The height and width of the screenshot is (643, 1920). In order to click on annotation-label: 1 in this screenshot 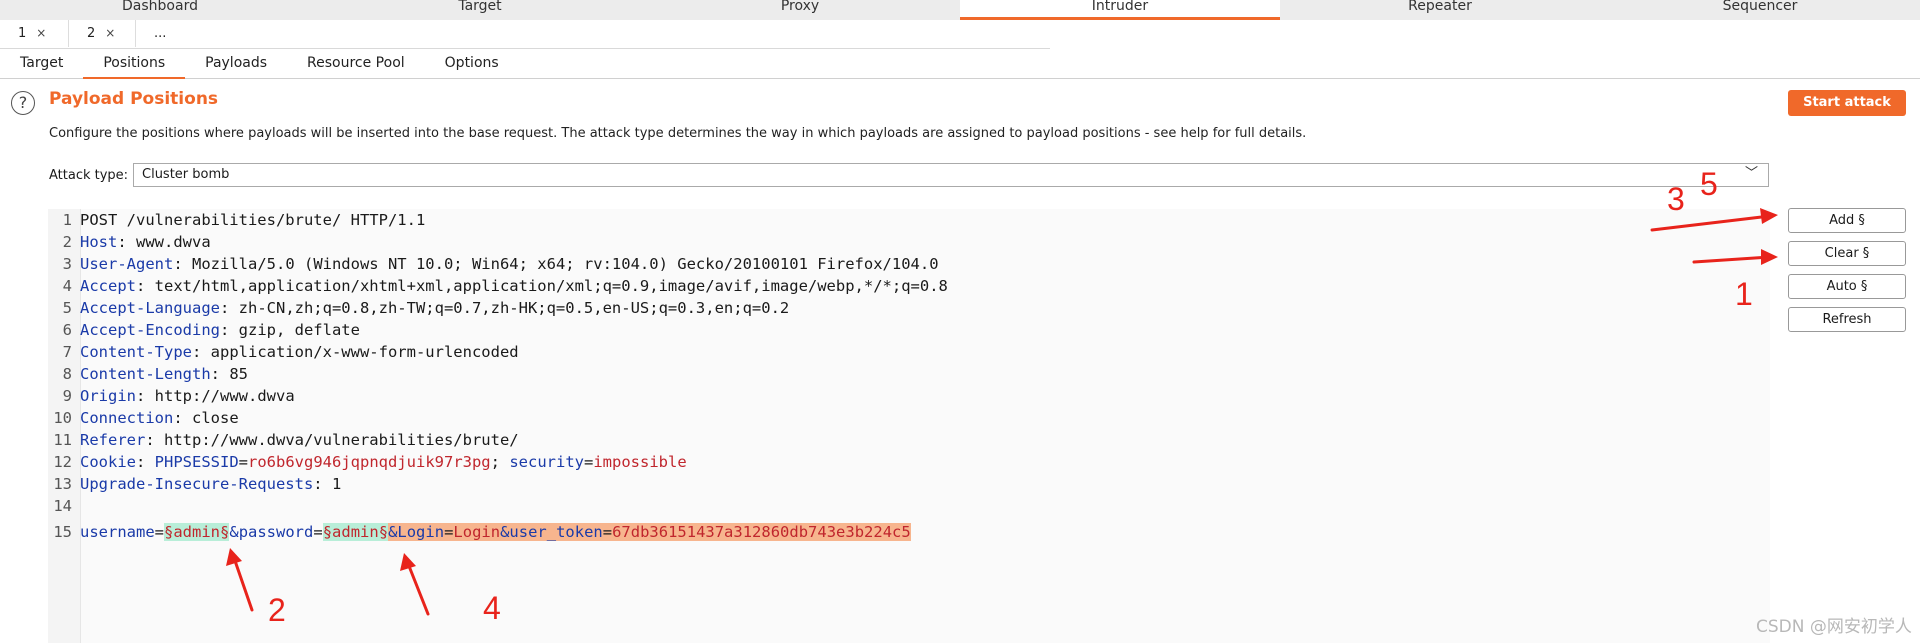, I will do `click(1744, 294)`.